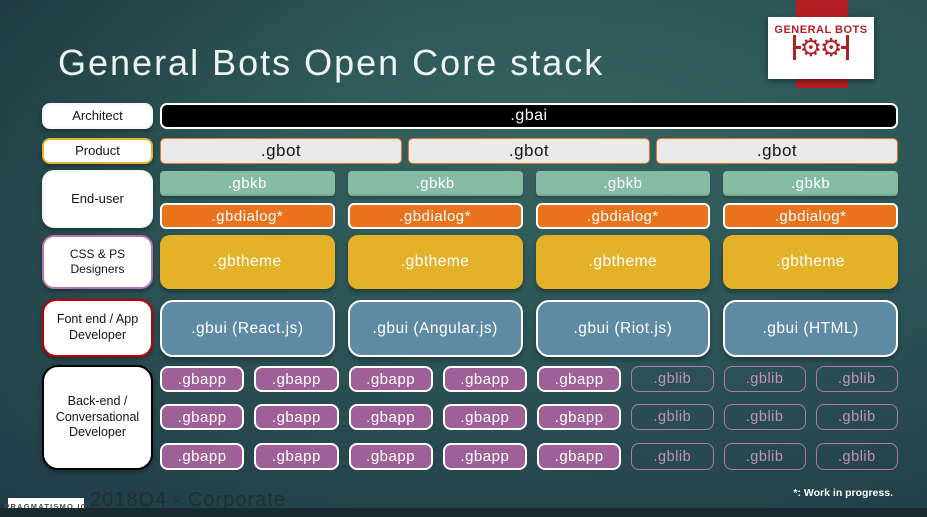 This screenshot has height=517, width=927. Describe the element at coordinates (463, 512) in the screenshot. I see `bottom-strip` at that location.